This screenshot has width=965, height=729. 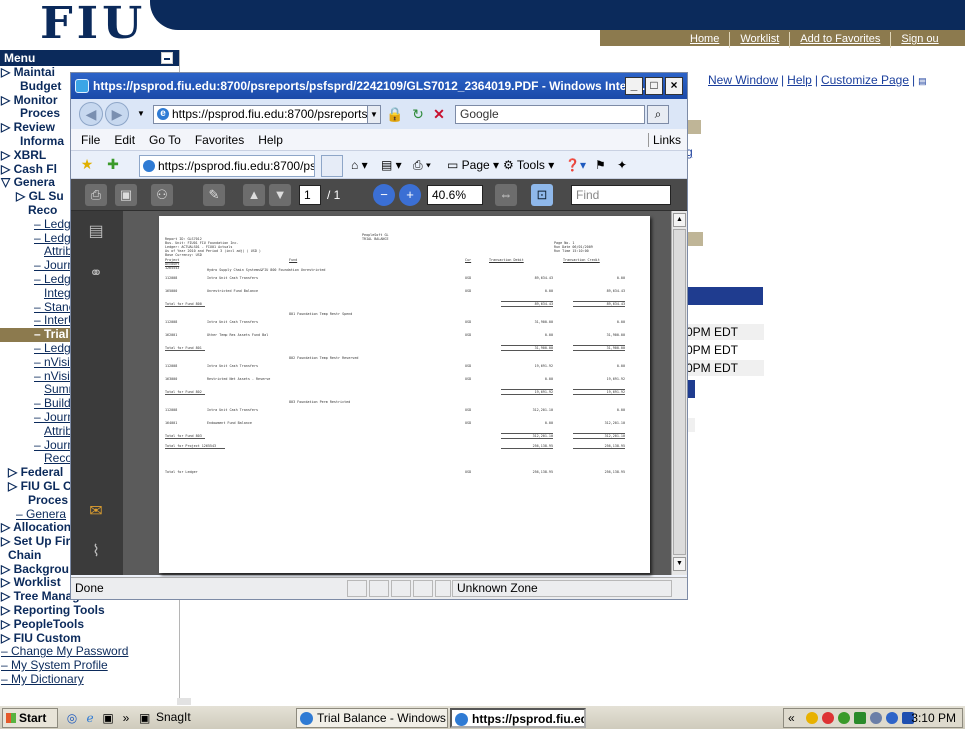 I want to click on fit-page-icon: ⊡, so click(x=542, y=195).